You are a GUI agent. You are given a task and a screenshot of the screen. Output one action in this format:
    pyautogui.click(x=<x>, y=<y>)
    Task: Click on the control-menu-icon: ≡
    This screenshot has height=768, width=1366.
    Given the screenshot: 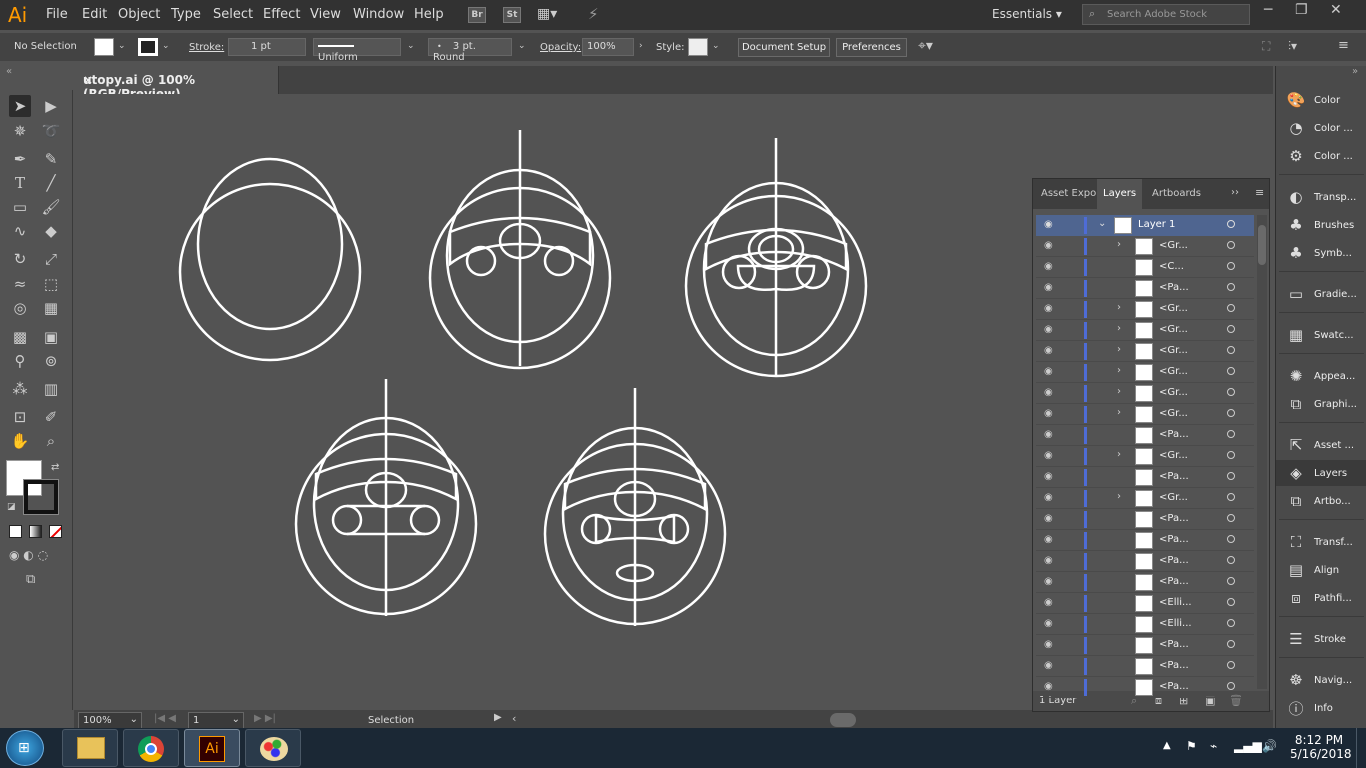 What is the action you would take?
    pyautogui.click(x=1343, y=45)
    